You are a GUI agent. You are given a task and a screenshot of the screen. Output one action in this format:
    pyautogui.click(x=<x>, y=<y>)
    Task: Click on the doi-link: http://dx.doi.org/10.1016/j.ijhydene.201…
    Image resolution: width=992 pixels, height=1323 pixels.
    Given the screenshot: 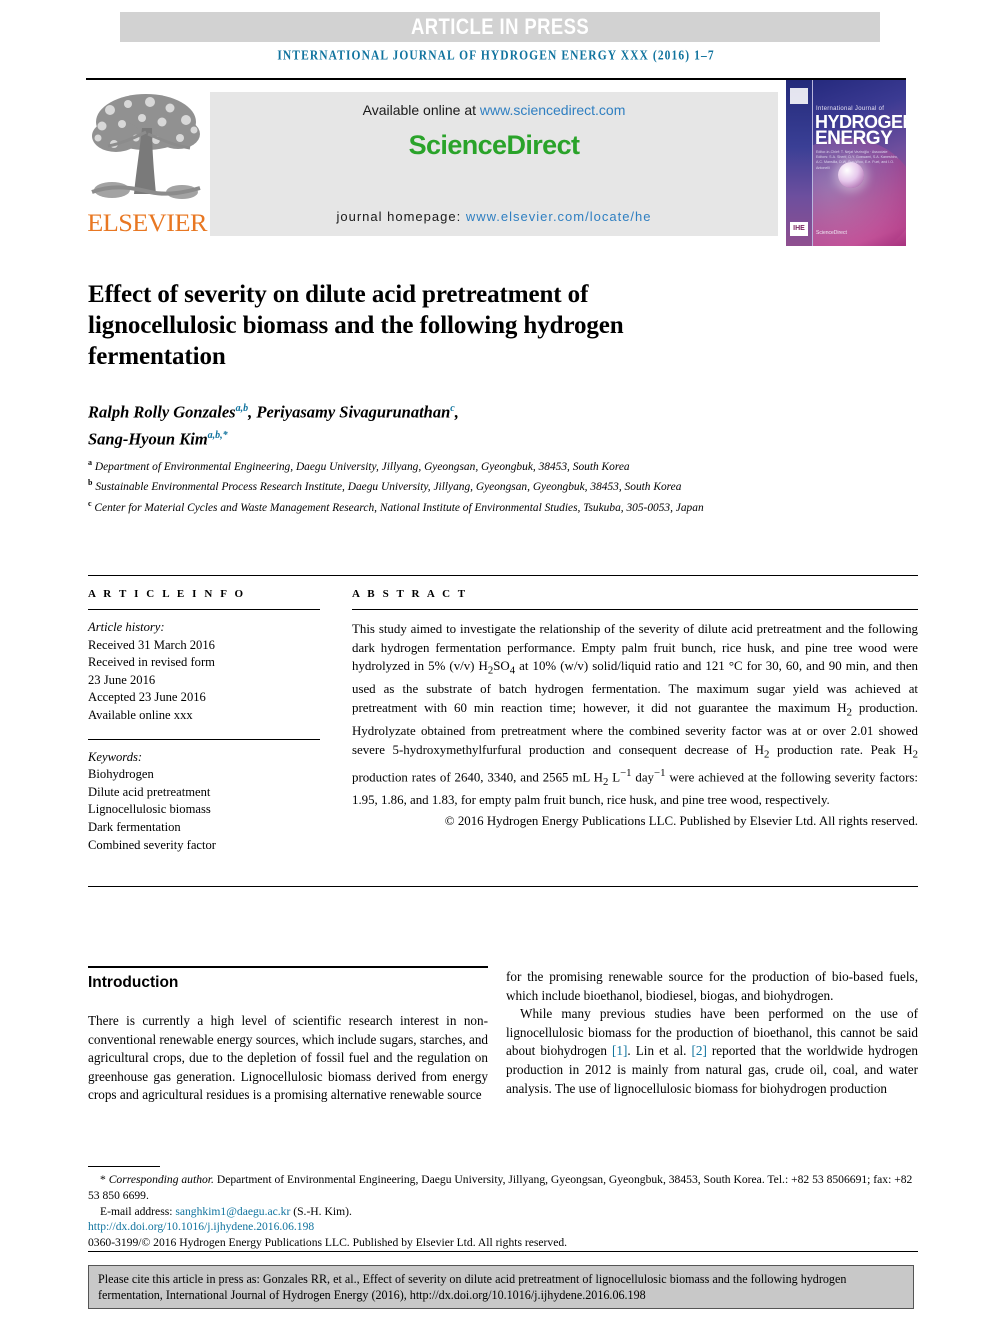 What is the action you would take?
    pyautogui.click(x=503, y=1227)
    